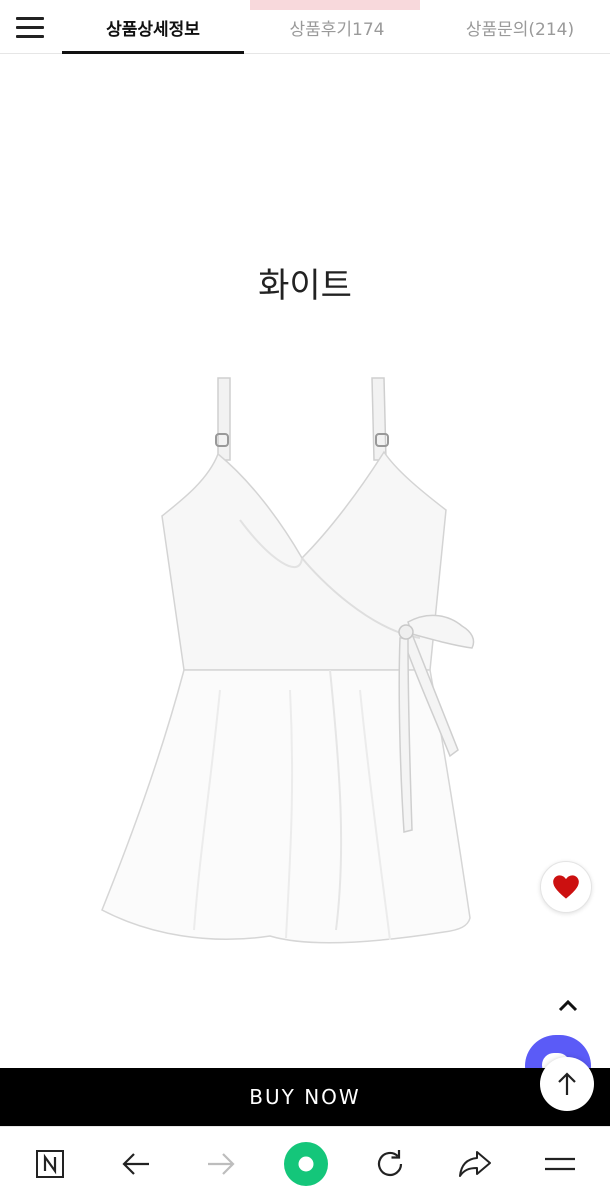 This screenshot has width=610, height=1200. I want to click on green-dot-icon, so click(306, 1164).